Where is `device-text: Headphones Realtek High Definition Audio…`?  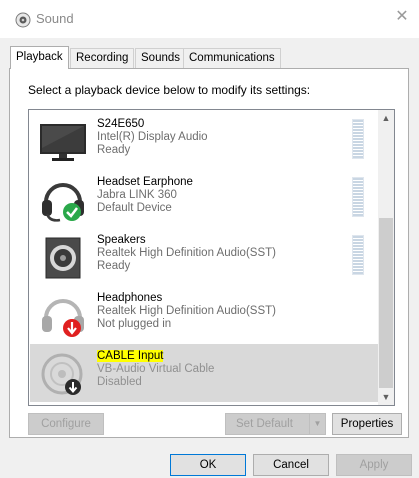 device-text: Headphones Realtek High Definition Audio… is located at coordinates (186, 311).